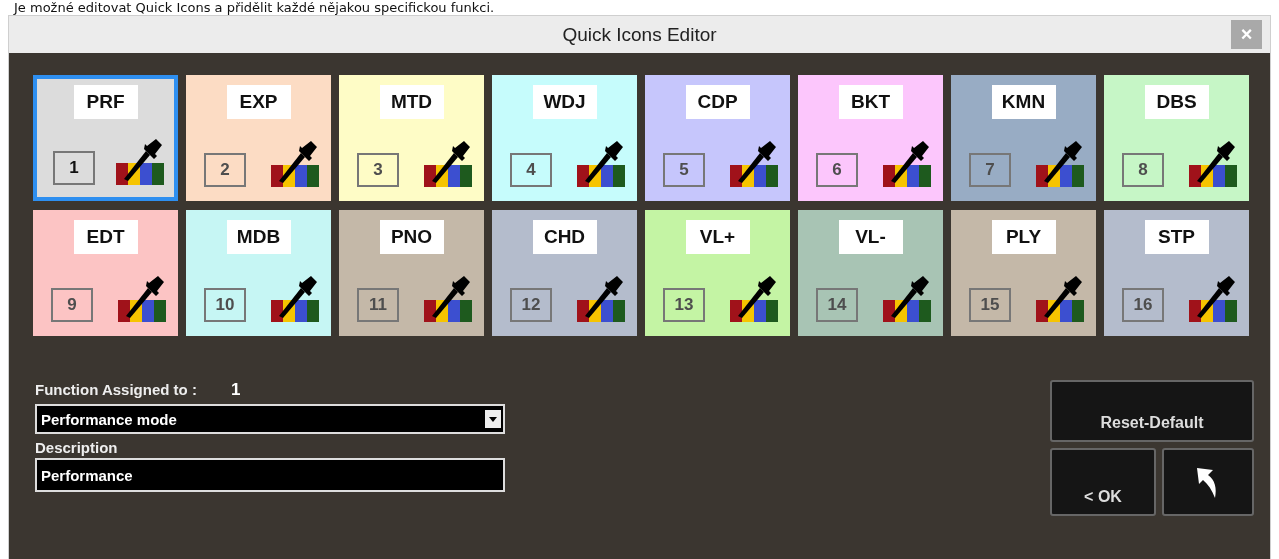 The image size is (1279, 559). Describe the element at coordinates (717, 273) in the screenshot. I see `quick-icon-tile: VL+ 13` at that location.